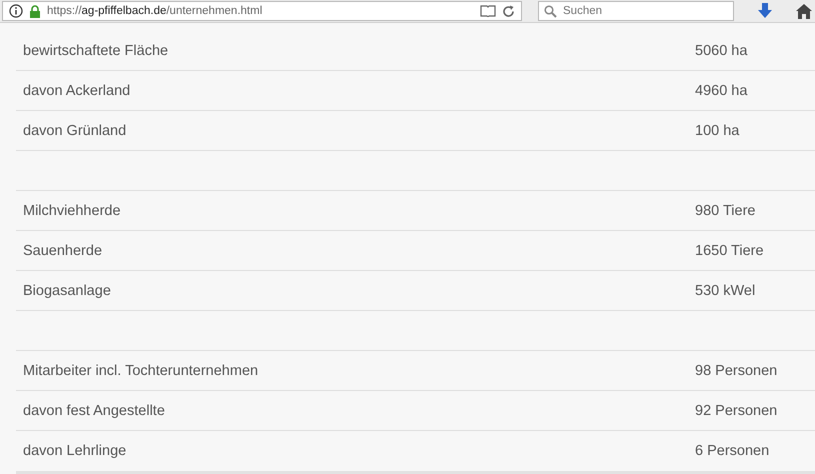 The image size is (815, 474). I want to click on row-label: Mitarbeiter incl. Tochterunternehmen, so click(141, 370).